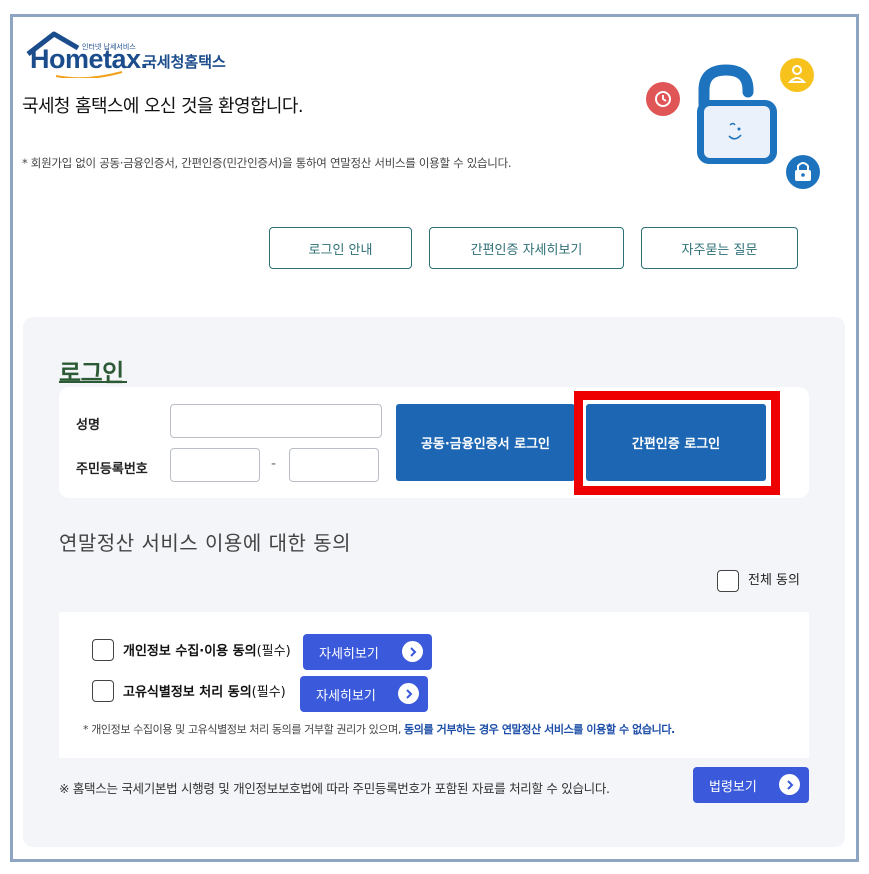  I want to click on certificate-login-button: 공동·금융인증서 로그인, so click(485, 442).